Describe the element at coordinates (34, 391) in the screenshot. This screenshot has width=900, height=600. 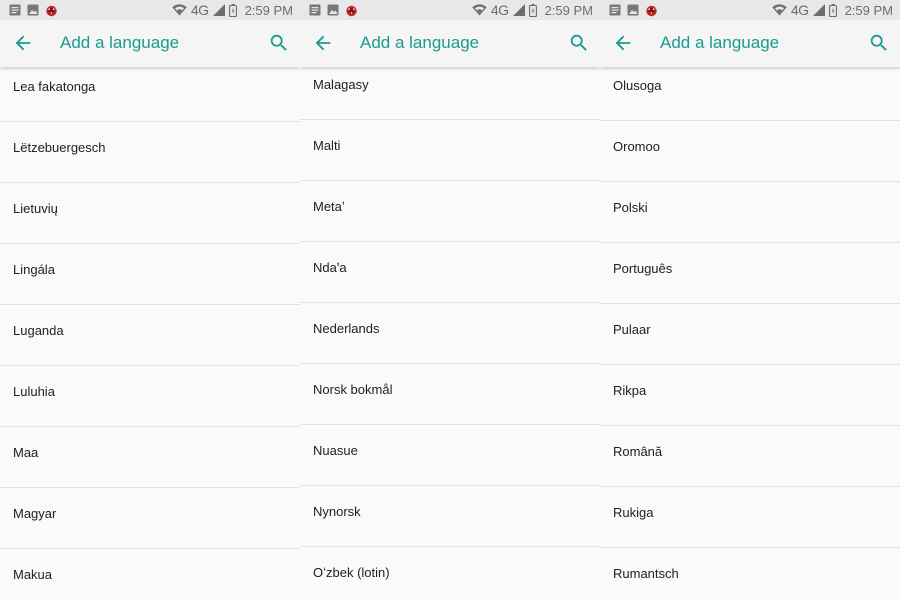
I see `language-name: Luluhia` at that location.